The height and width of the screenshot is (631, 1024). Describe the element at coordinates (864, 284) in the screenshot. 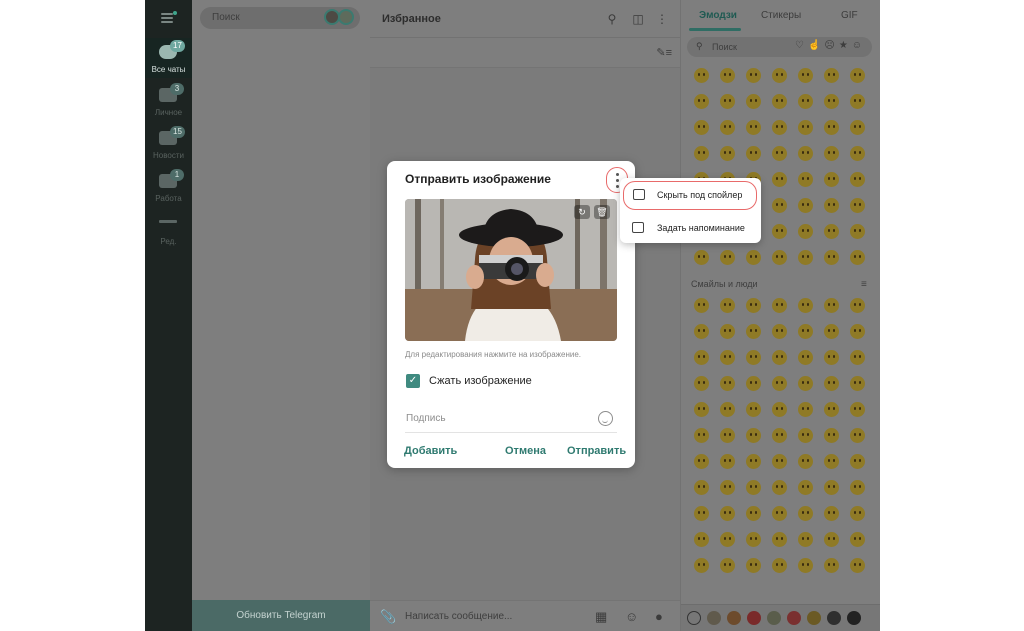

I see `skin-tone-icon: ≡` at that location.